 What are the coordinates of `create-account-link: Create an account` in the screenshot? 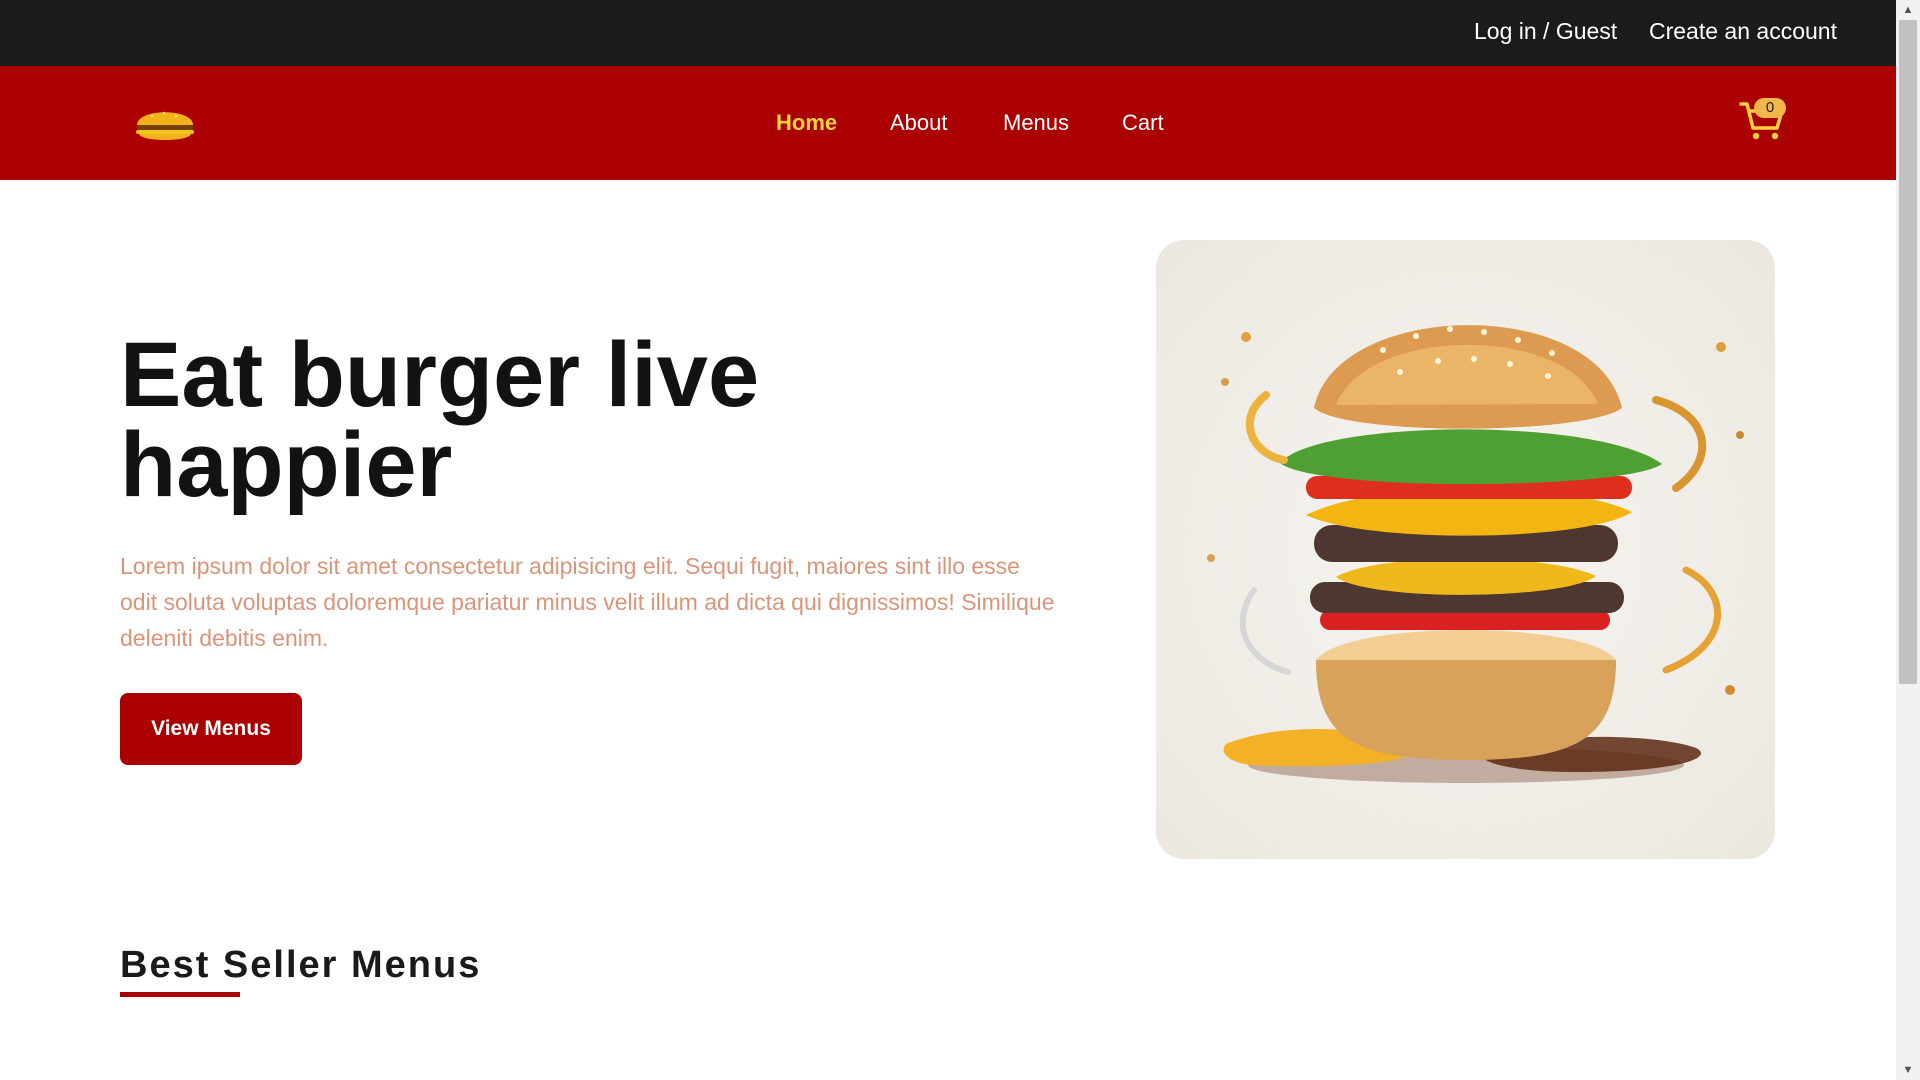 It's located at (1743, 31).